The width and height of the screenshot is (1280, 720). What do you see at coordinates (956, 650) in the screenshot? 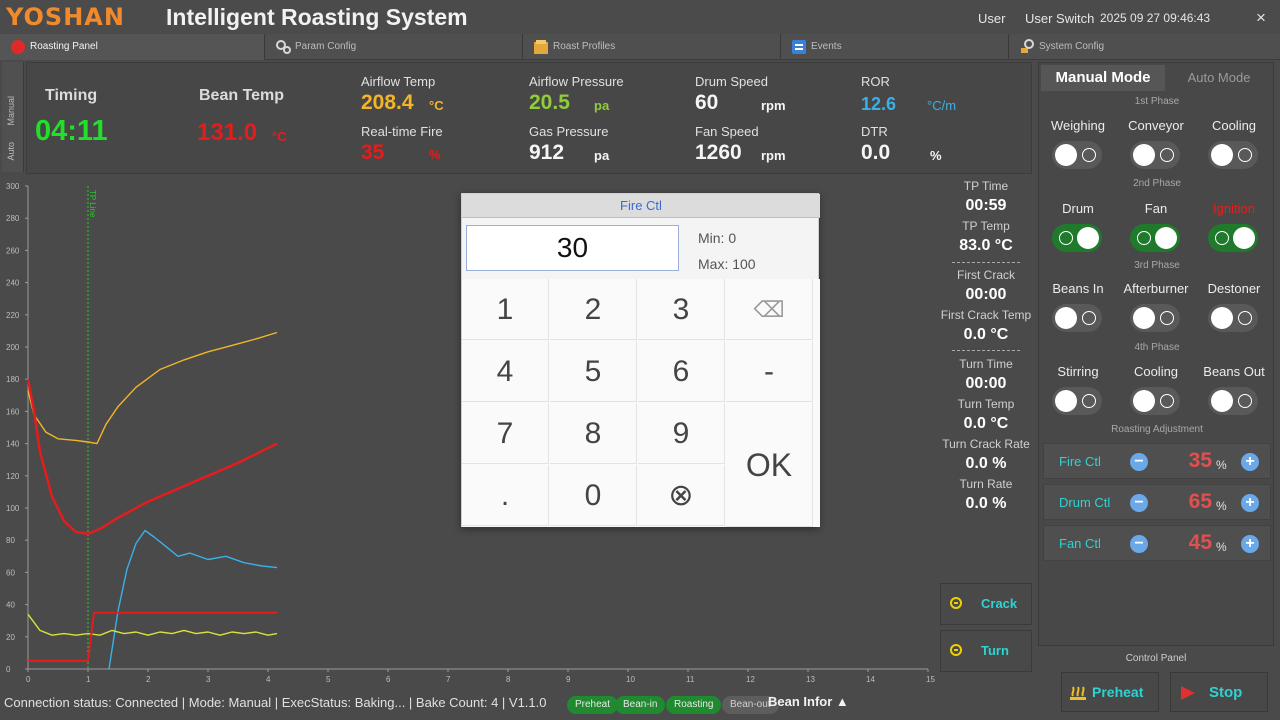
I see `turn-marker-icon` at bounding box center [956, 650].